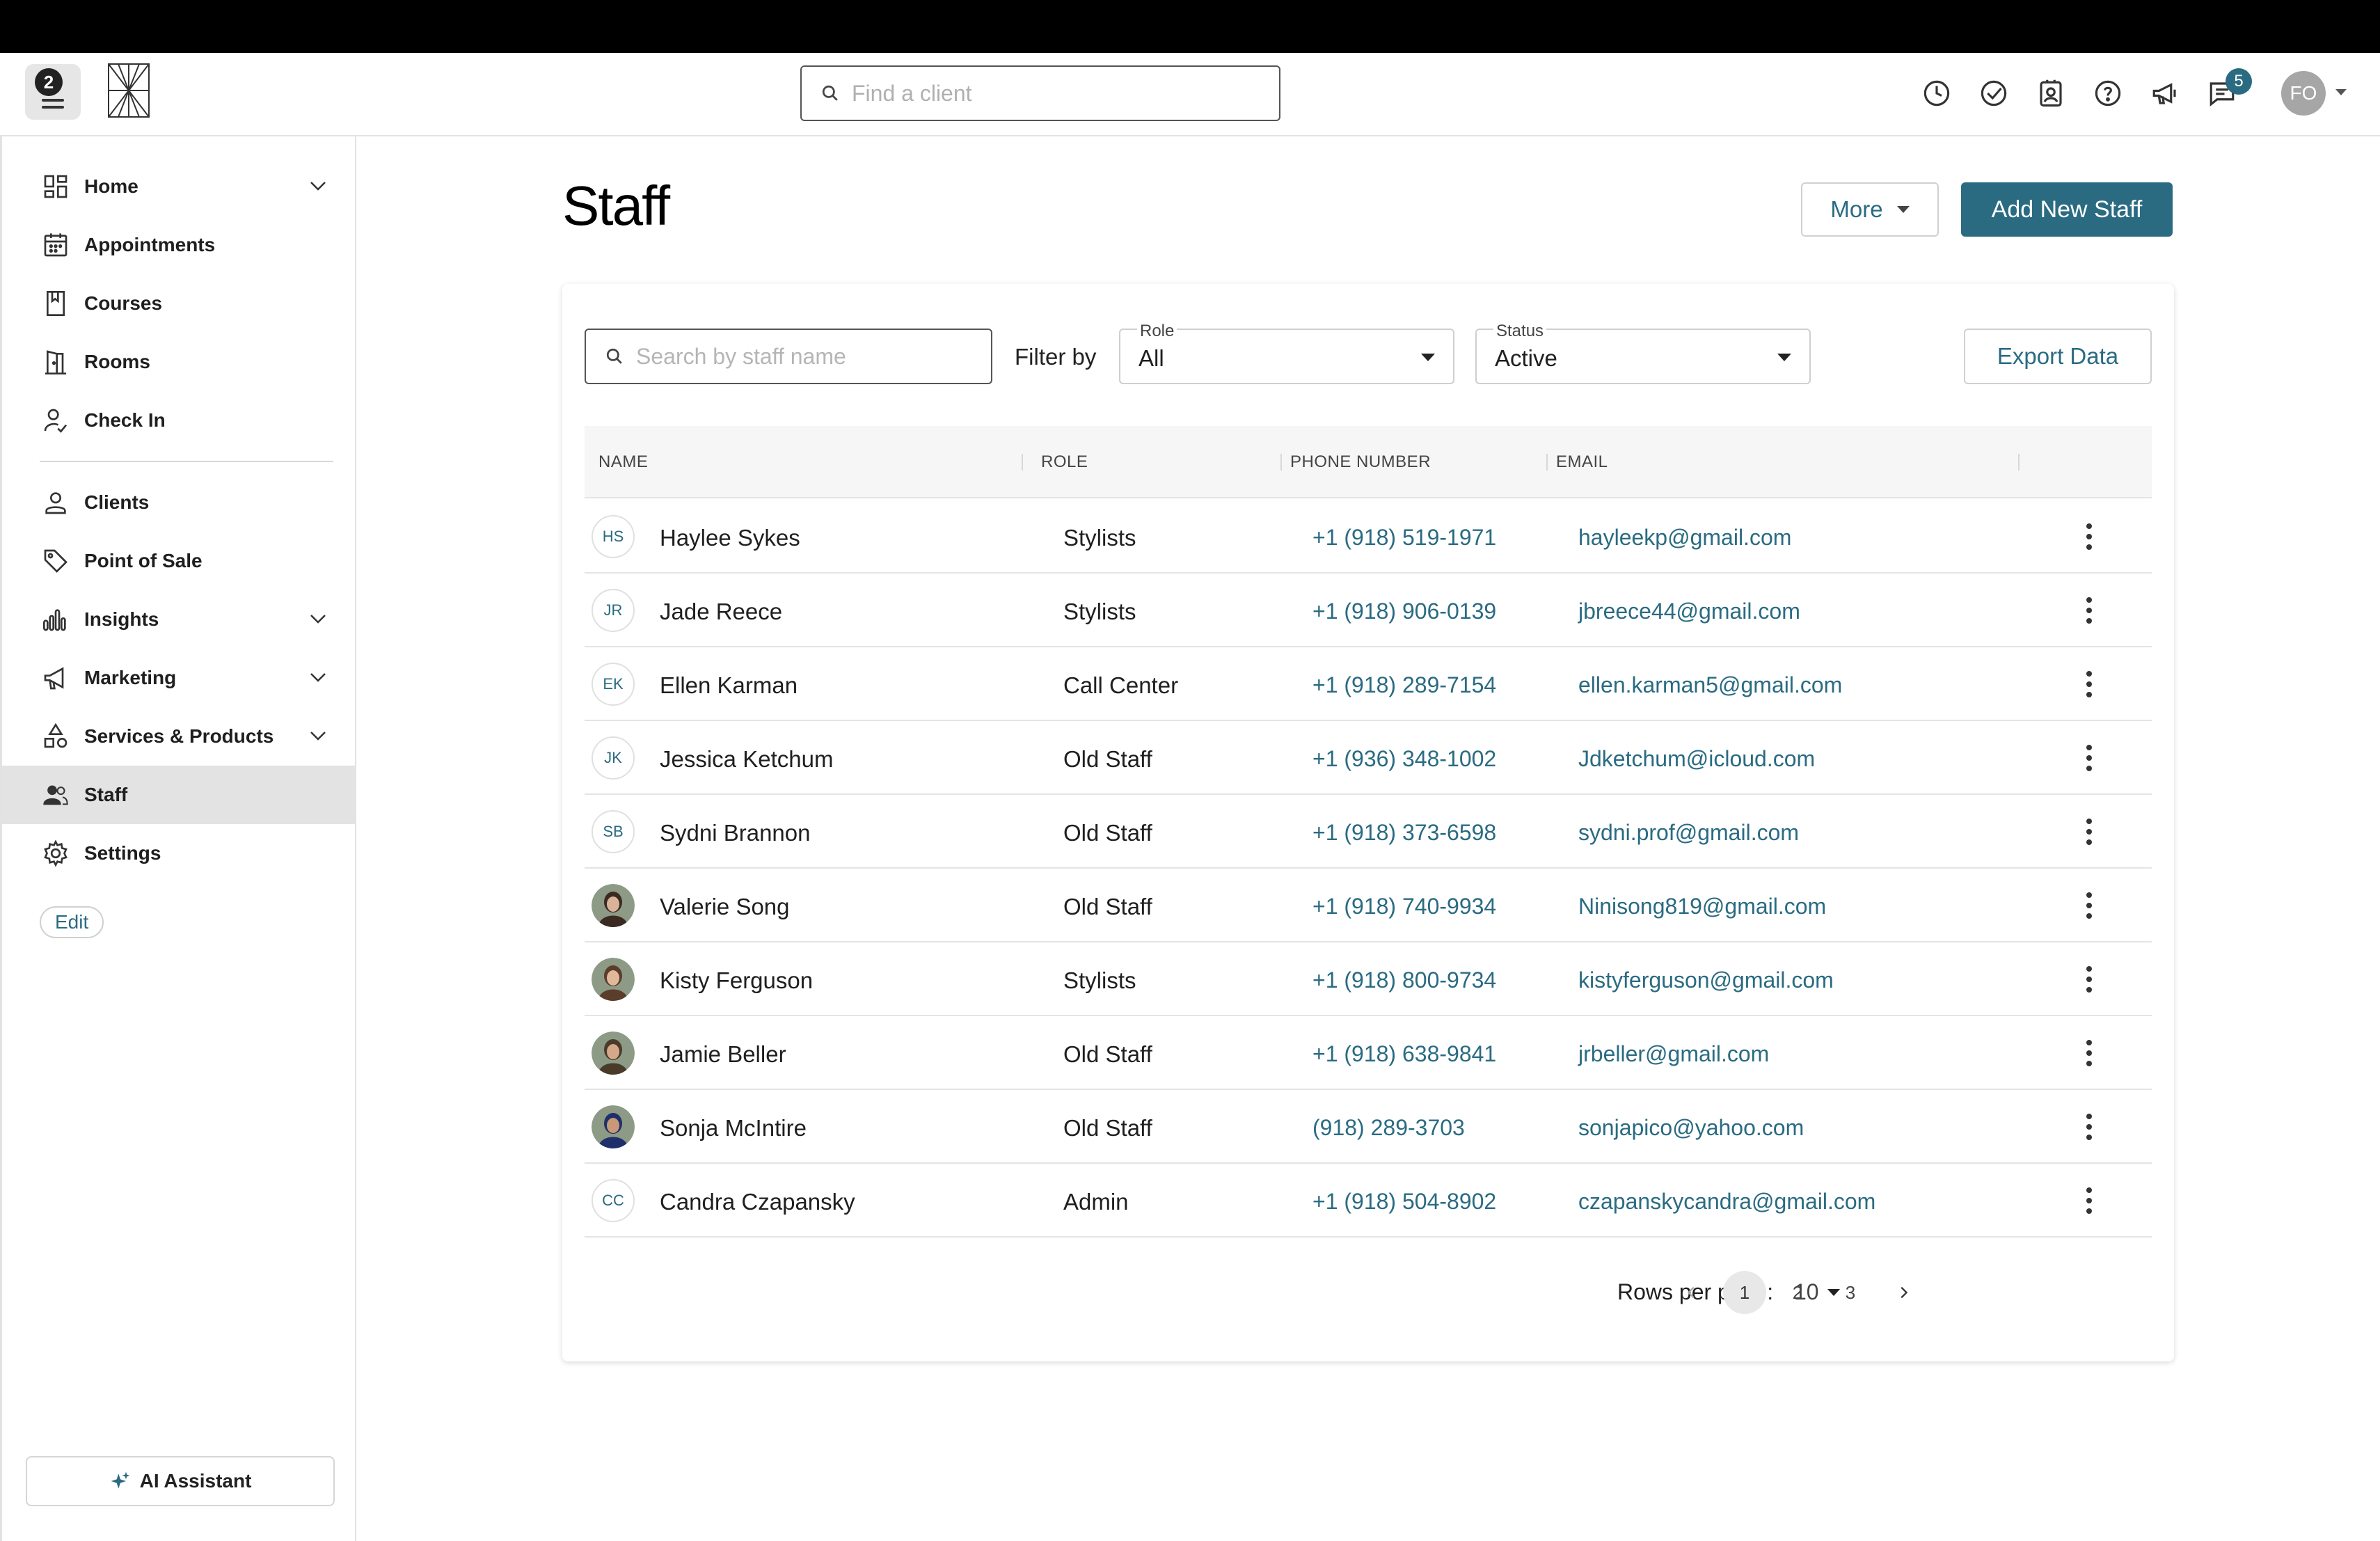 This screenshot has height=1541, width=2380. Describe the element at coordinates (2108, 93) in the screenshot. I see `help-icon` at that location.